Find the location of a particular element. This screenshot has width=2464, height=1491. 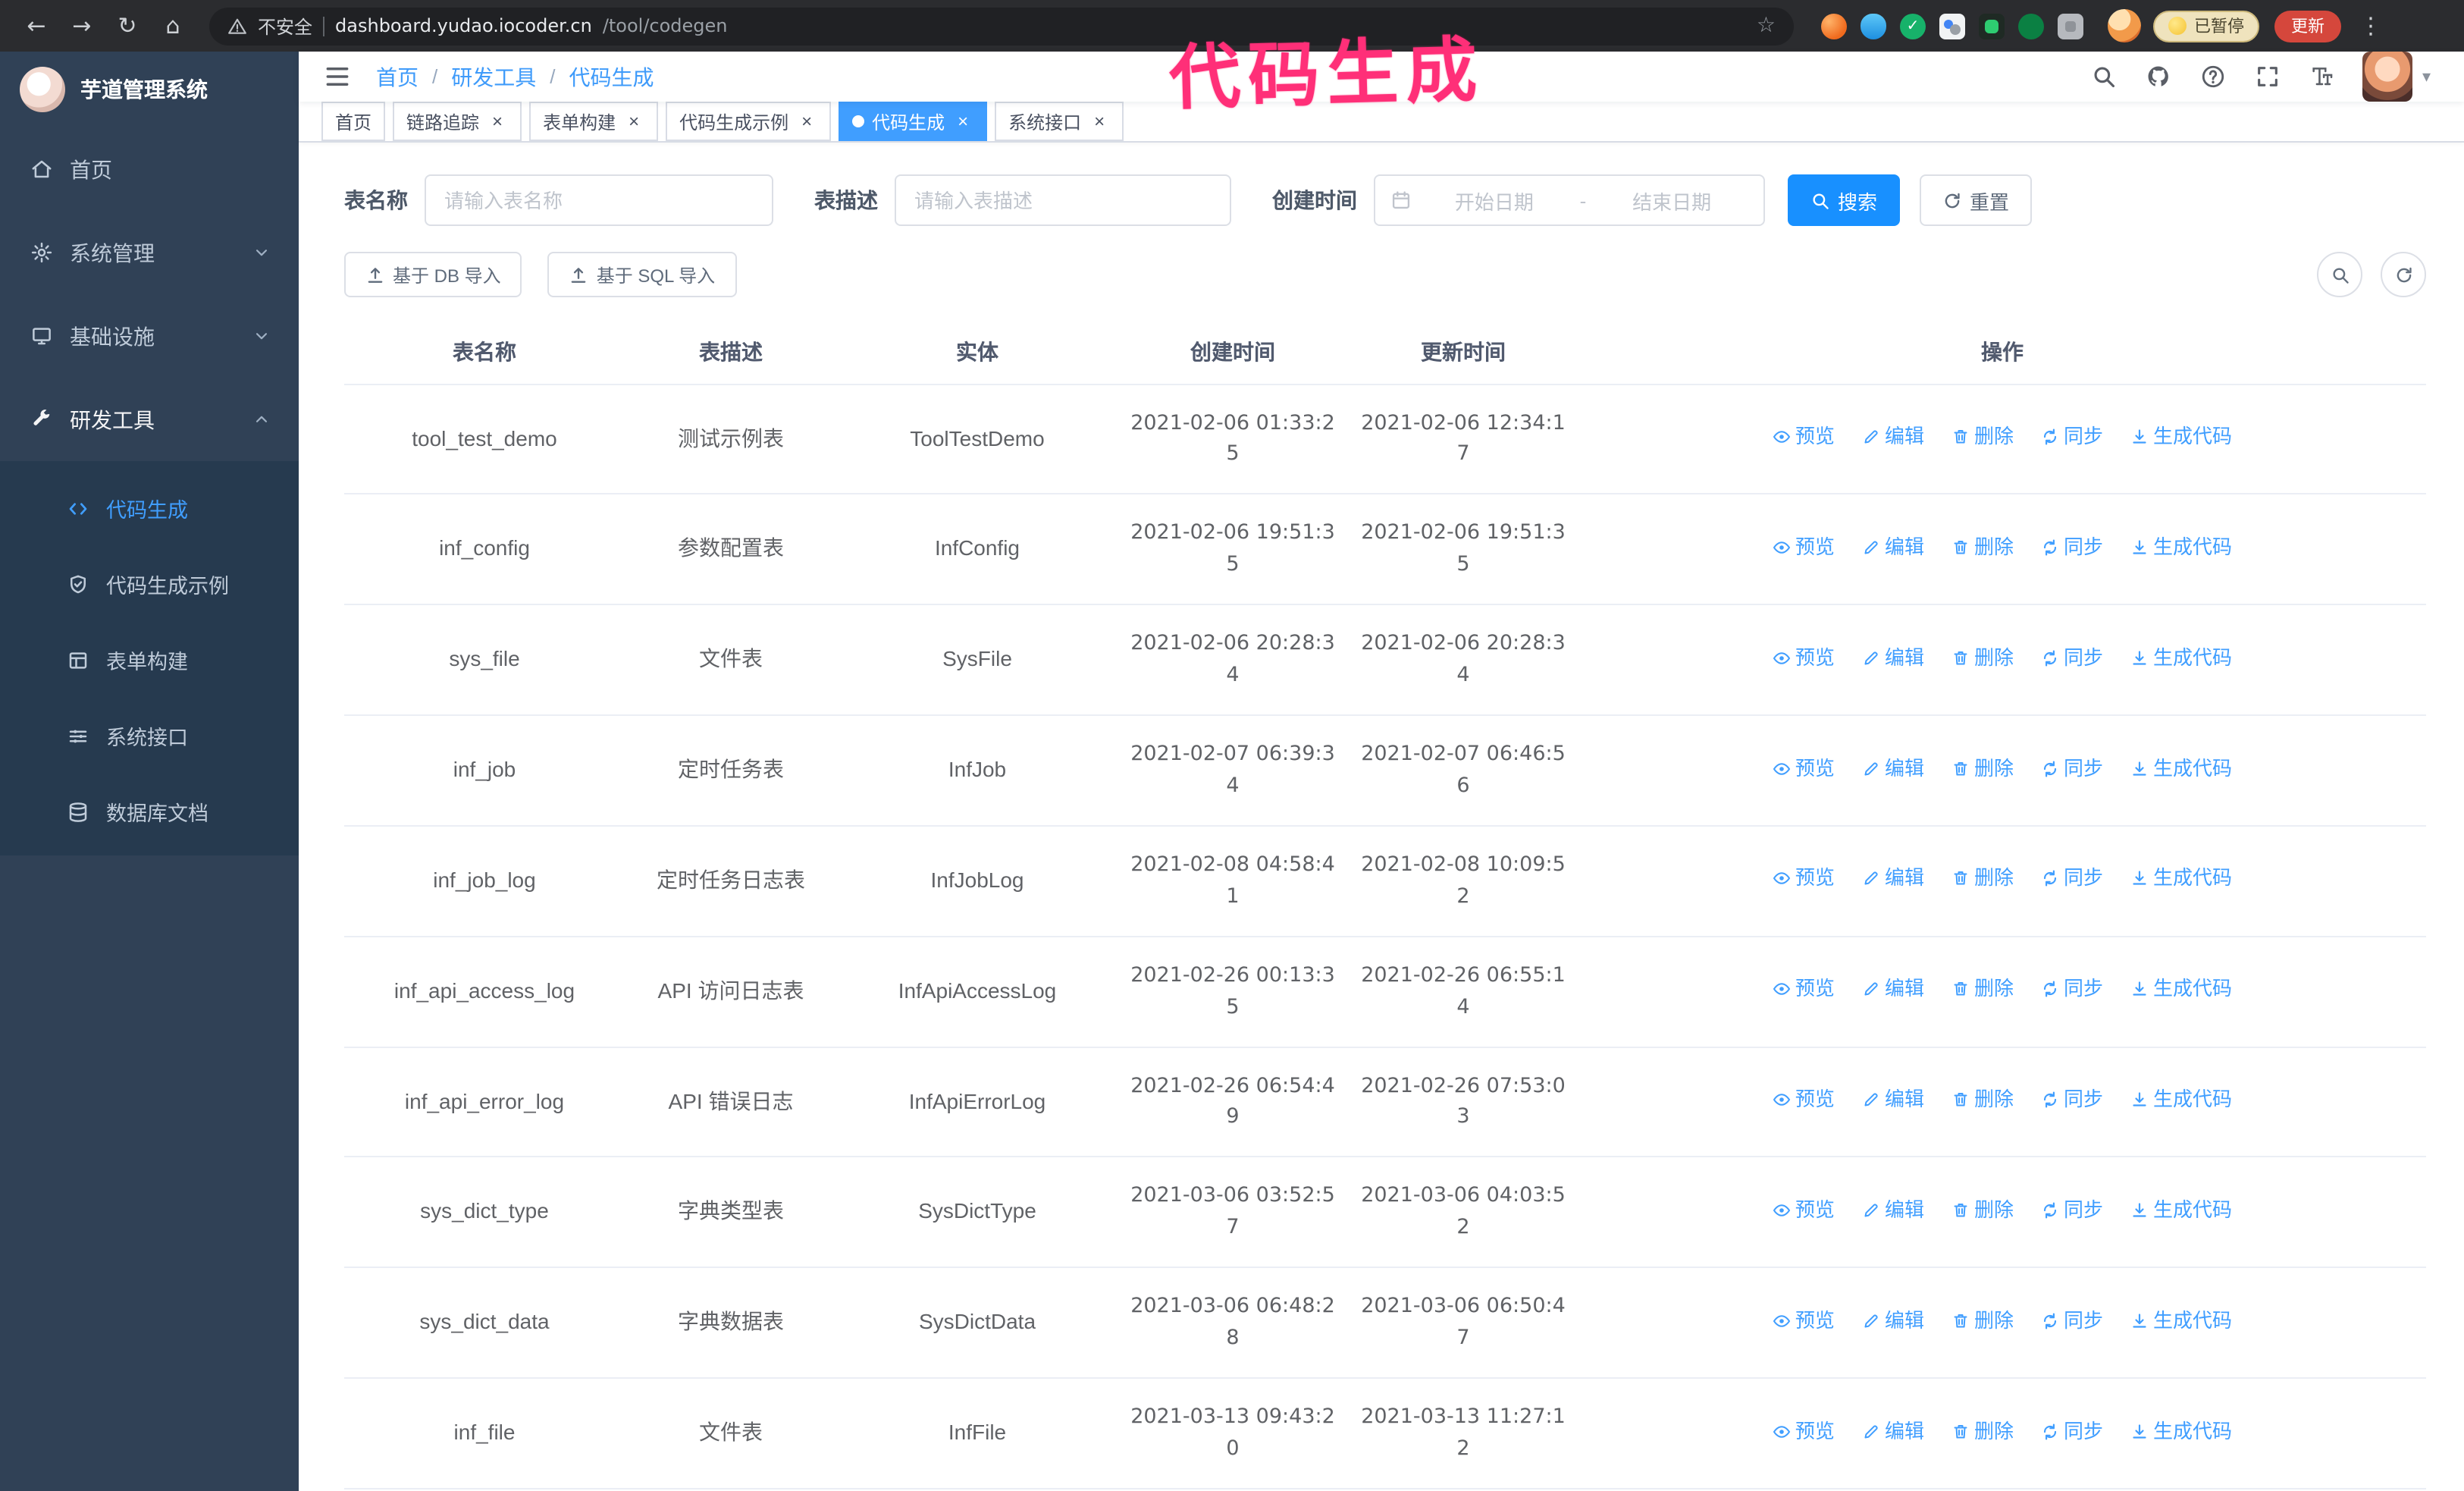

breadcrumb-item: 代码生成 is located at coordinates (611, 76).